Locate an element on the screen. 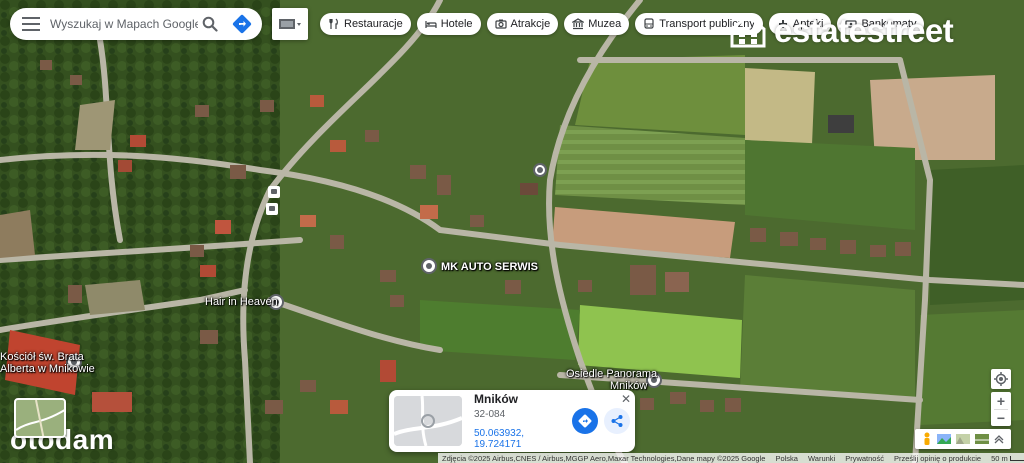 This screenshot has height=463, width=1024. chip-museums: Muzea is located at coordinates (597, 24).